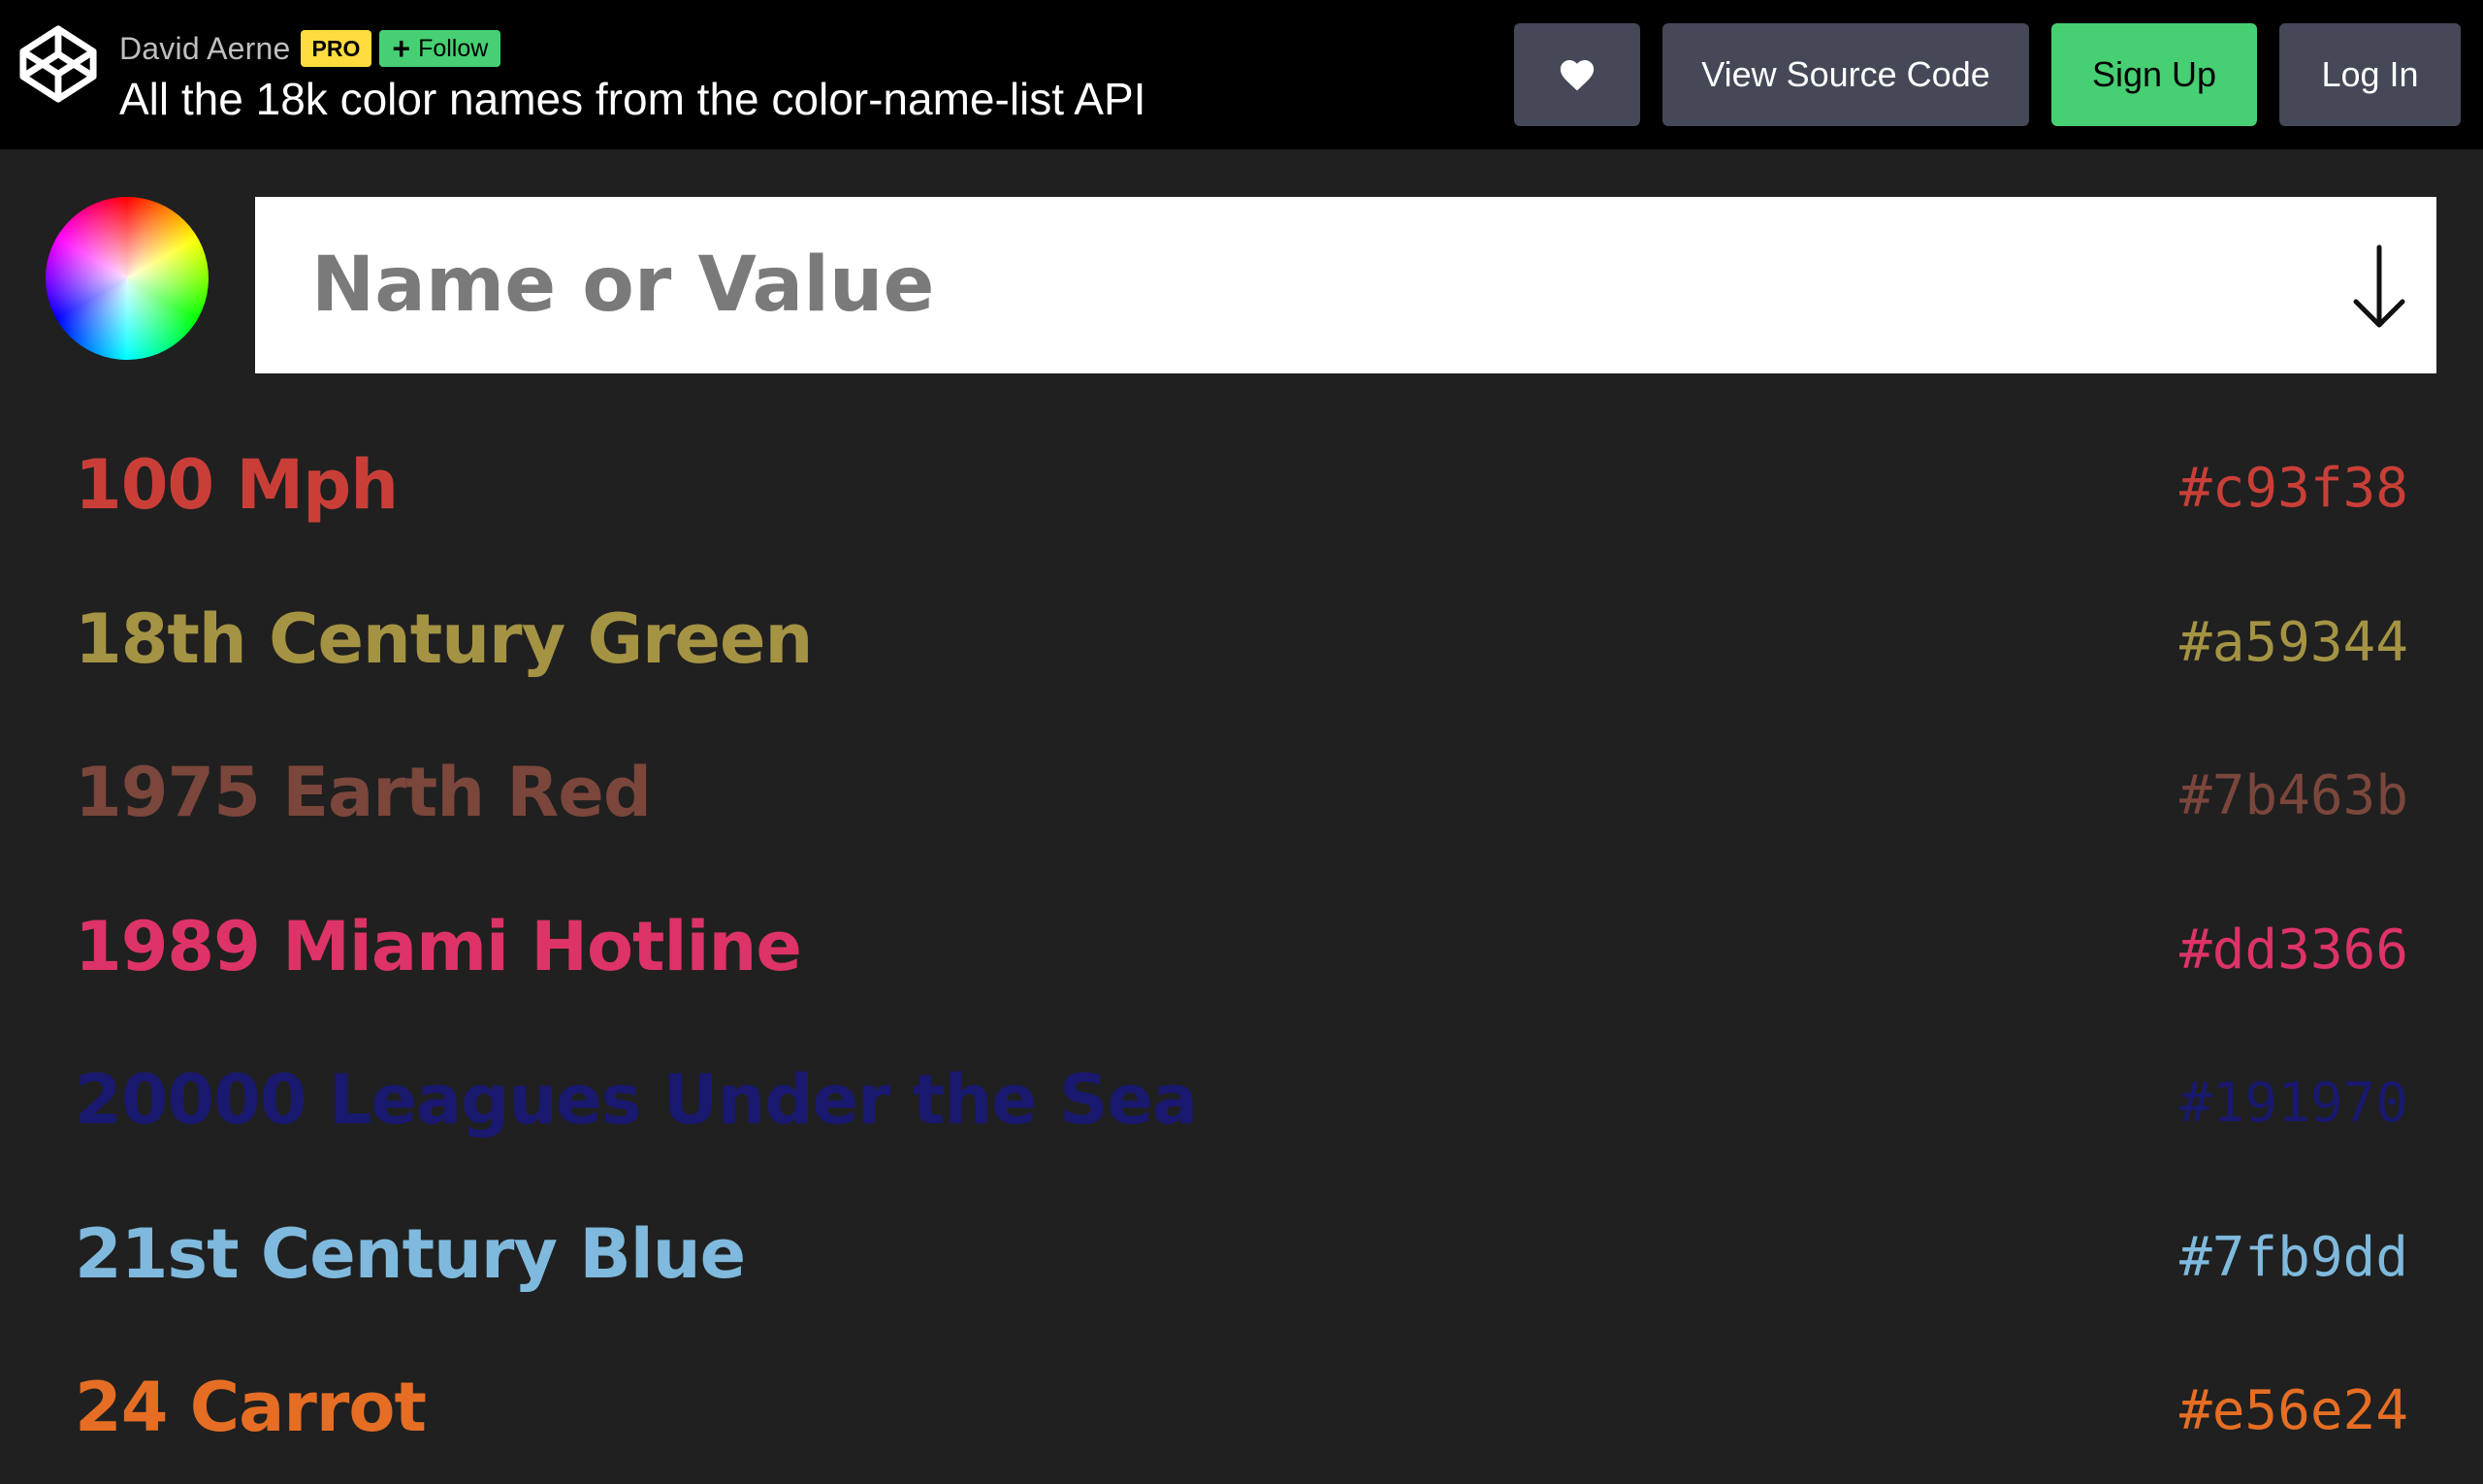 Image resolution: width=2483 pixels, height=1484 pixels. Describe the element at coordinates (439, 946) in the screenshot. I see `color-name: 1989 Miami Hotline` at that location.